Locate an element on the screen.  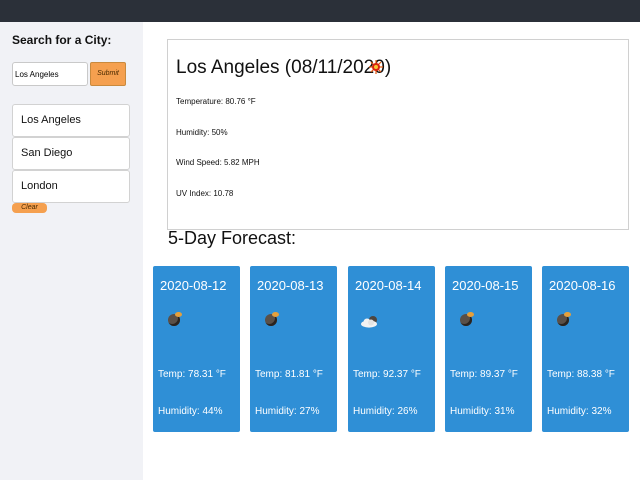
current-wind-speed: Wind Speed: 5.82 MPH is located at coordinates (218, 162).